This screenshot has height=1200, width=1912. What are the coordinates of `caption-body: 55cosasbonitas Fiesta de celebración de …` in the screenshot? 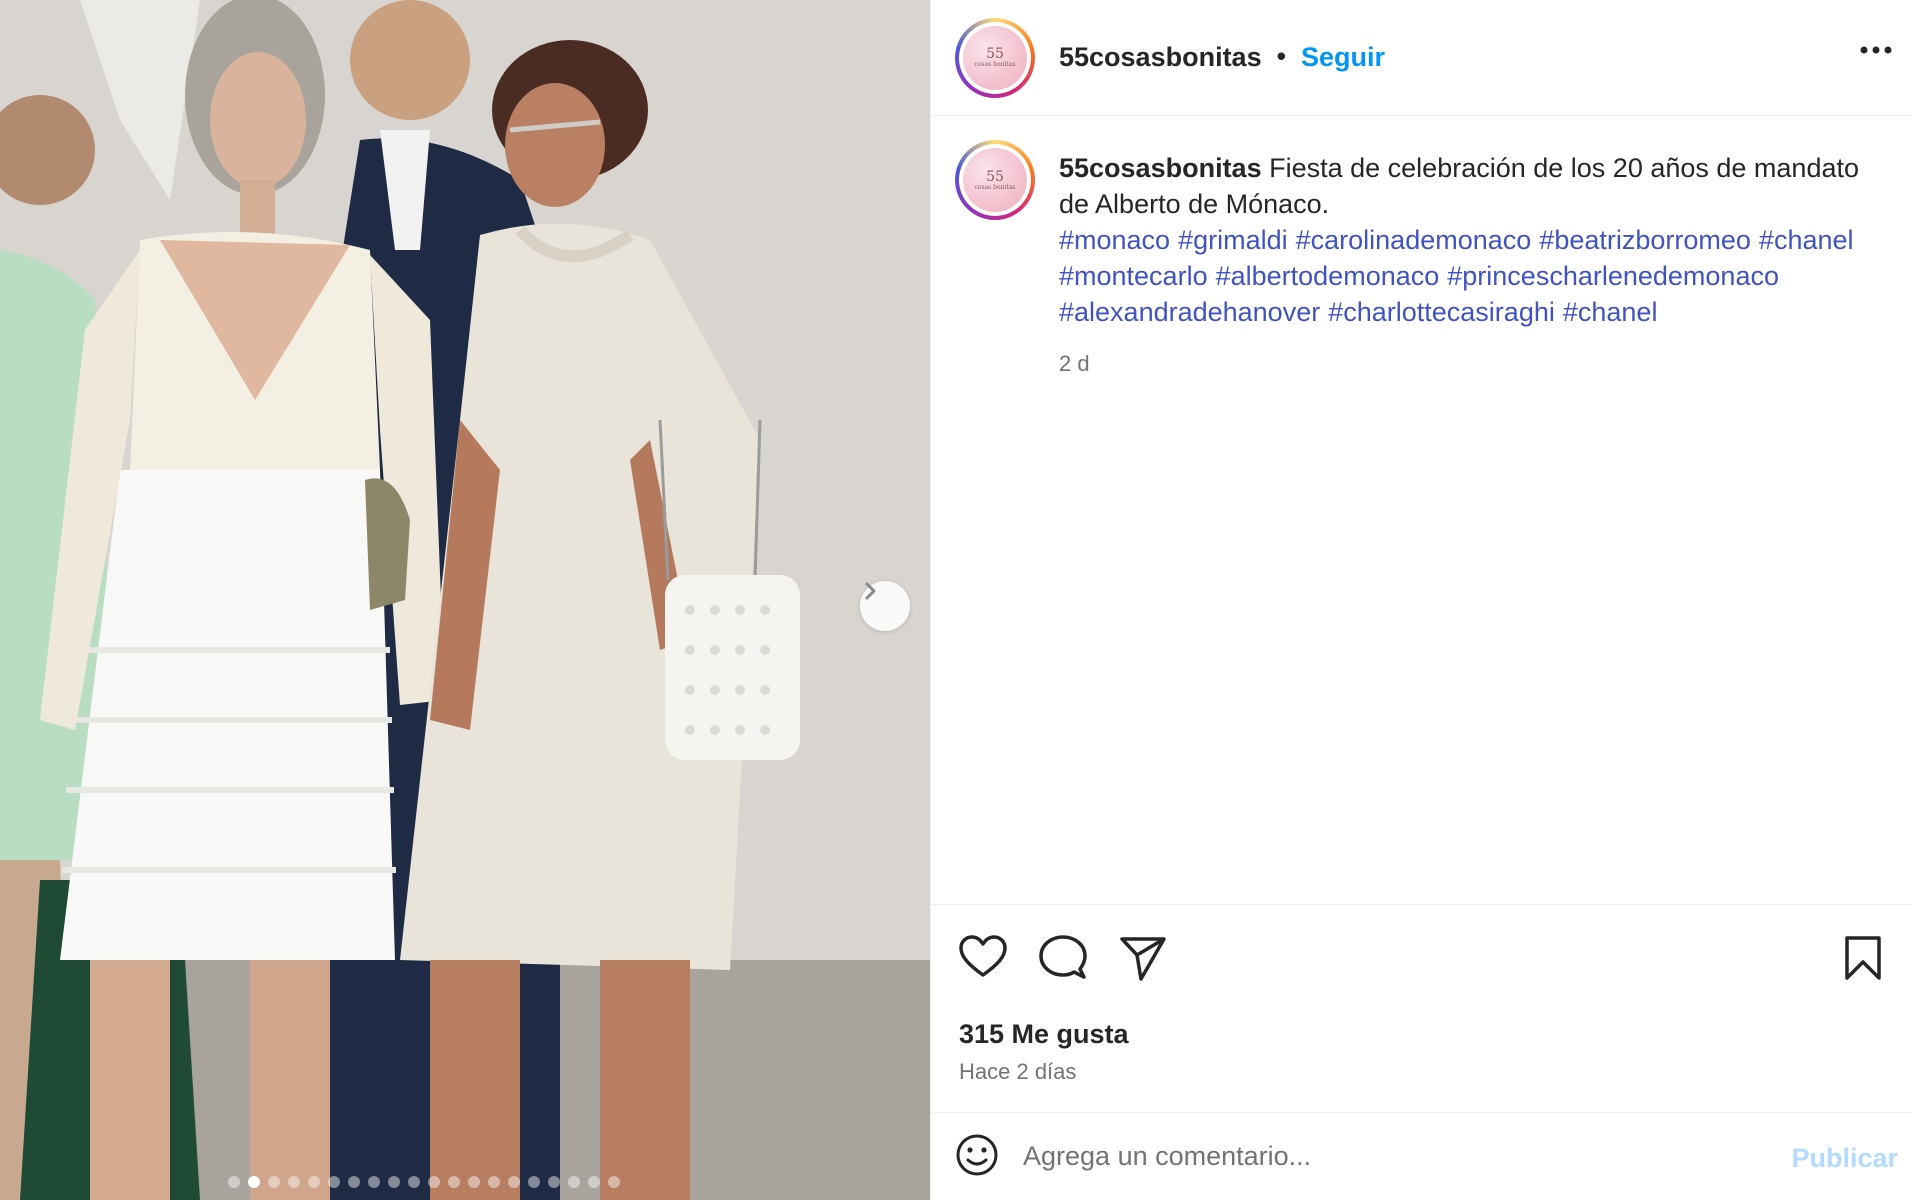 It's located at (1469, 186).